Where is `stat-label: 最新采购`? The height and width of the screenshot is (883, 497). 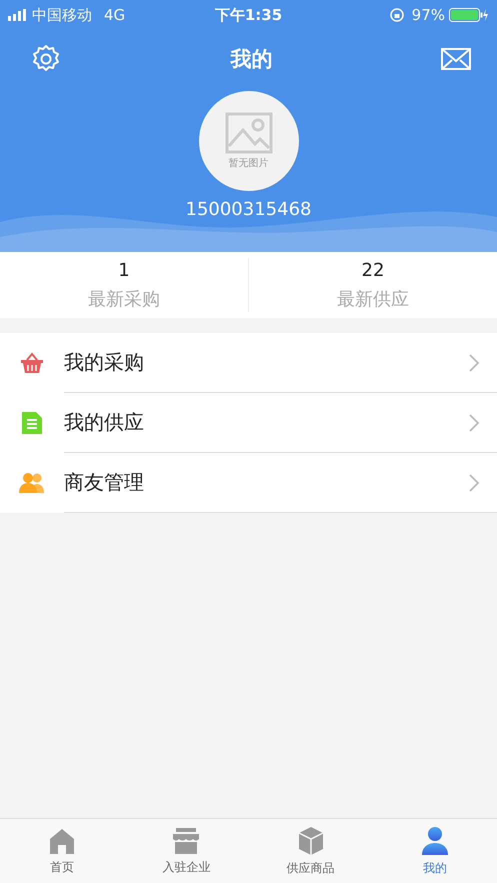 stat-label: 最新采购 is located at coordinates (124, 299).